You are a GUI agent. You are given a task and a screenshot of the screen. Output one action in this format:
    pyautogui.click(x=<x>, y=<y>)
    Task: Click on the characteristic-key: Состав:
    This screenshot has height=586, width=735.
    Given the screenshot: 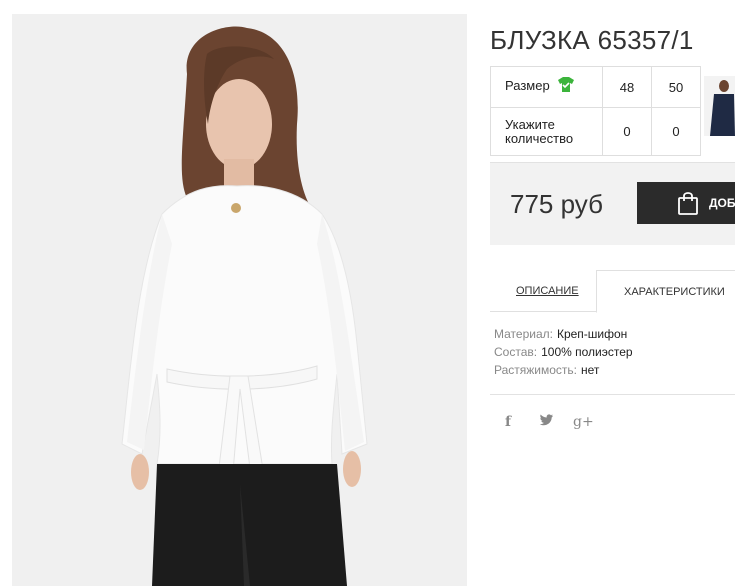 What is the action you would take?
    pyautogui.click(x=516, y=352)
    